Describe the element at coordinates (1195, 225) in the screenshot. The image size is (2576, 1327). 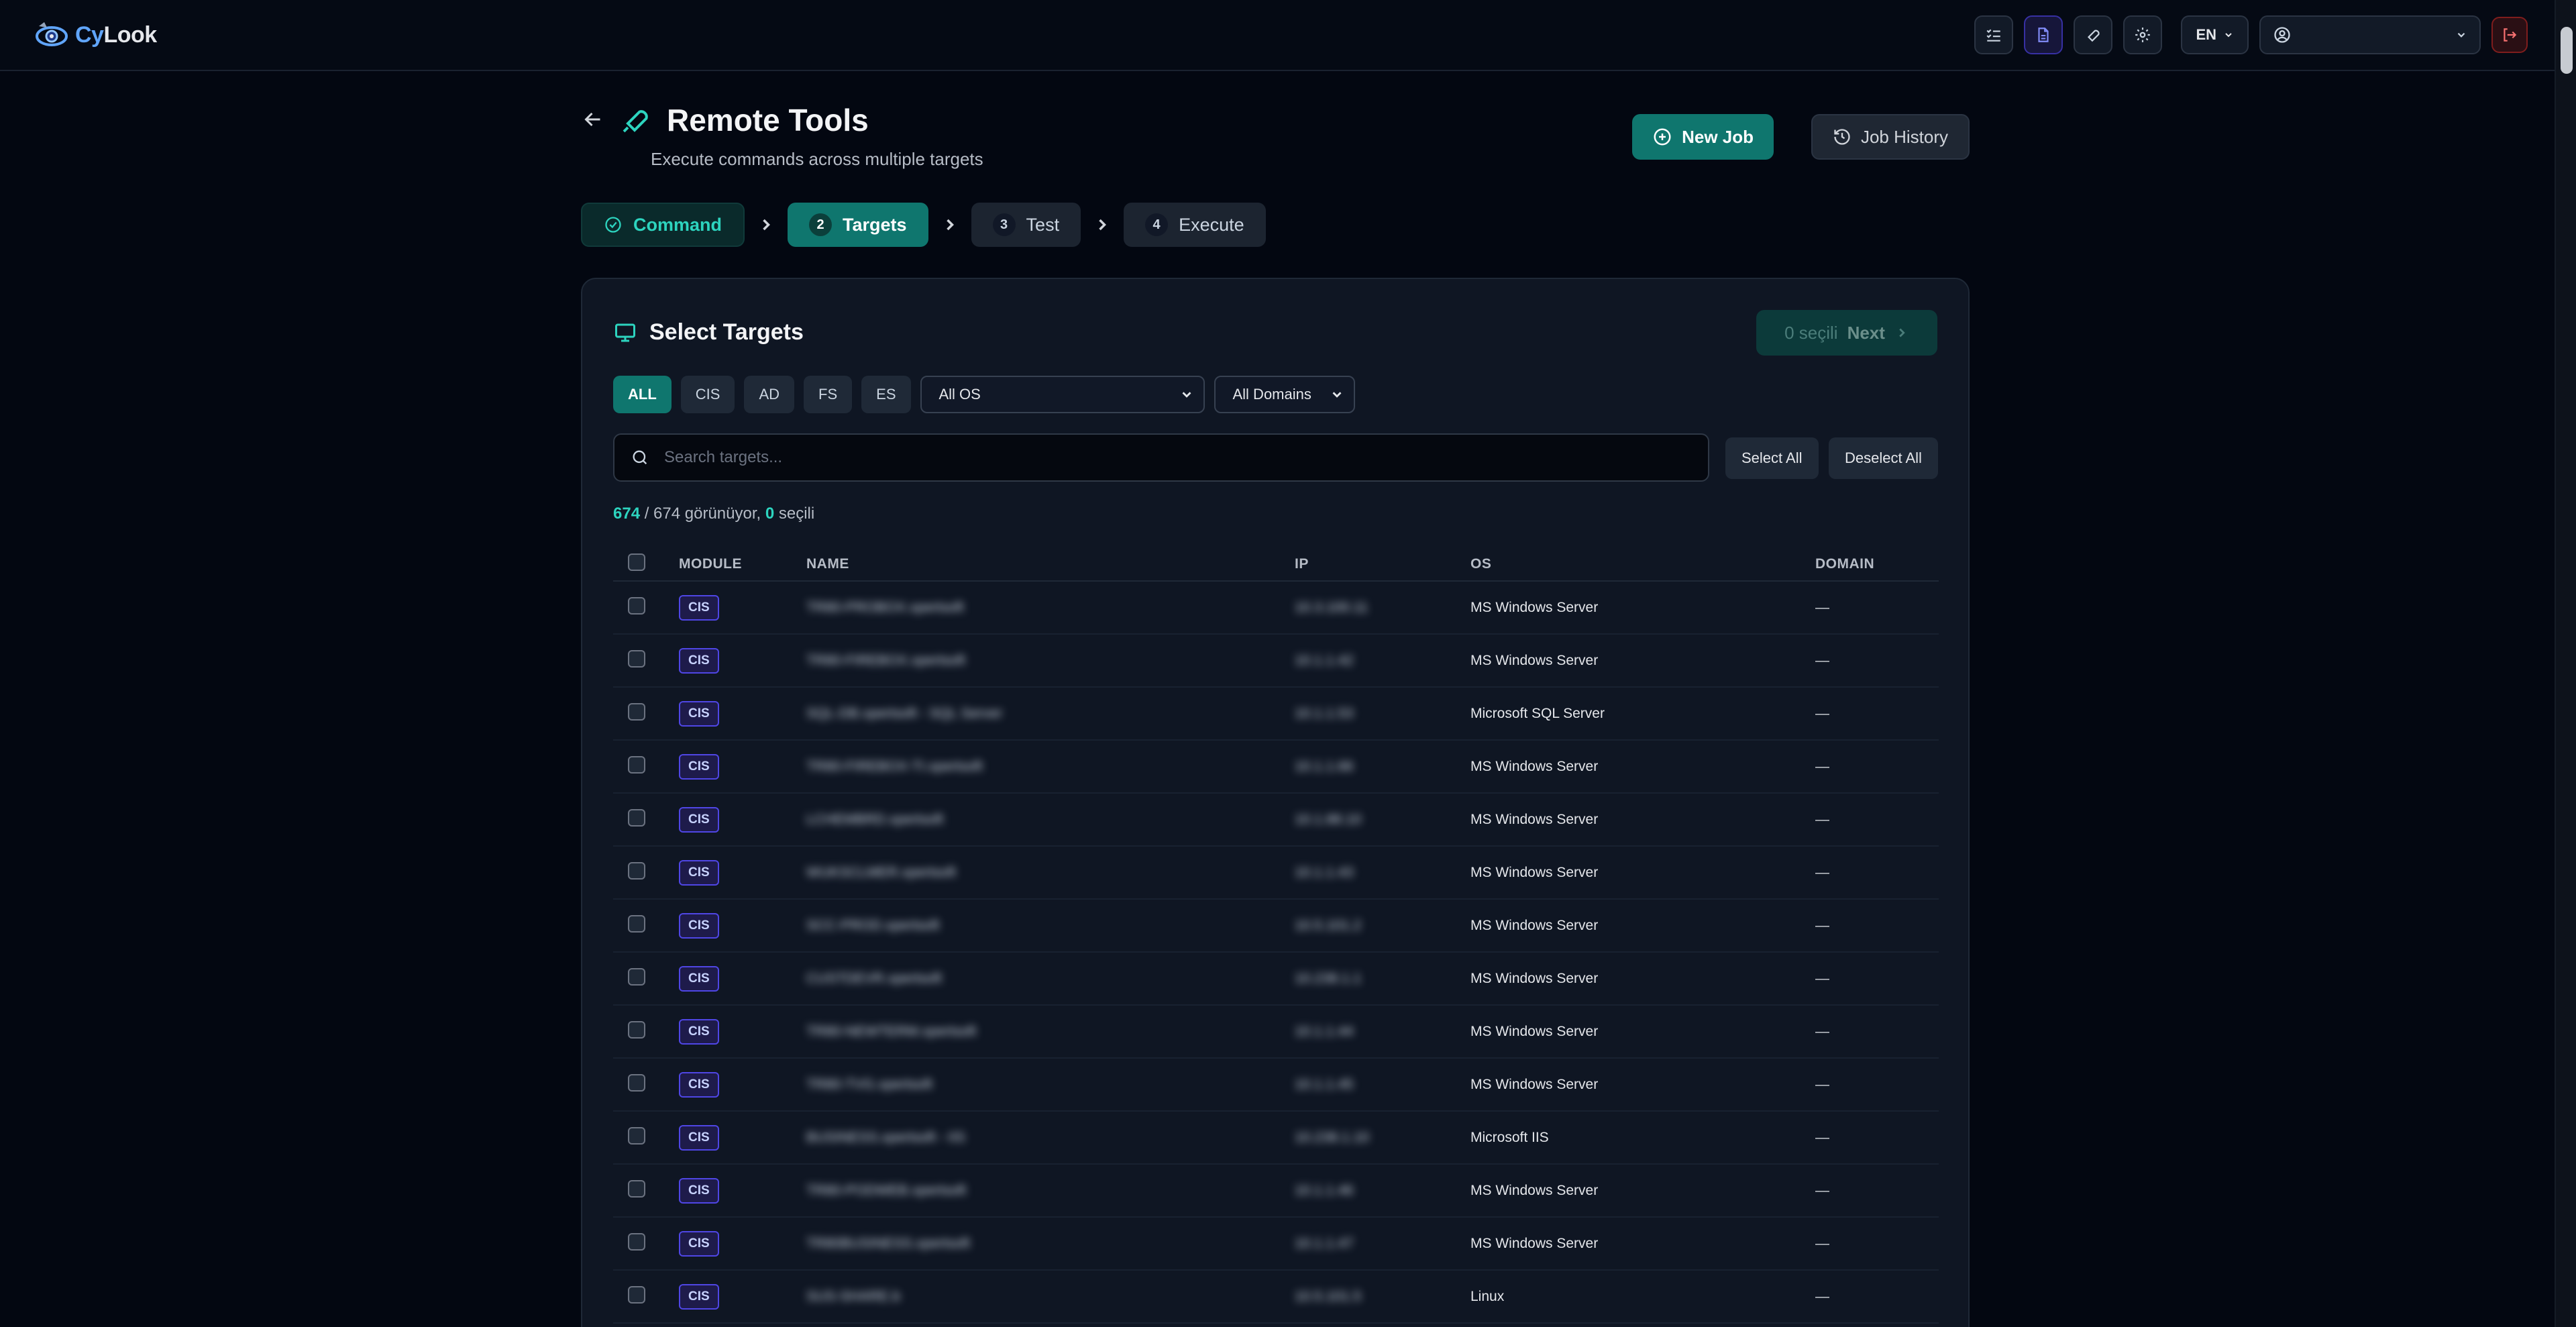
I see `step-execute: 4 Execute` at that location.